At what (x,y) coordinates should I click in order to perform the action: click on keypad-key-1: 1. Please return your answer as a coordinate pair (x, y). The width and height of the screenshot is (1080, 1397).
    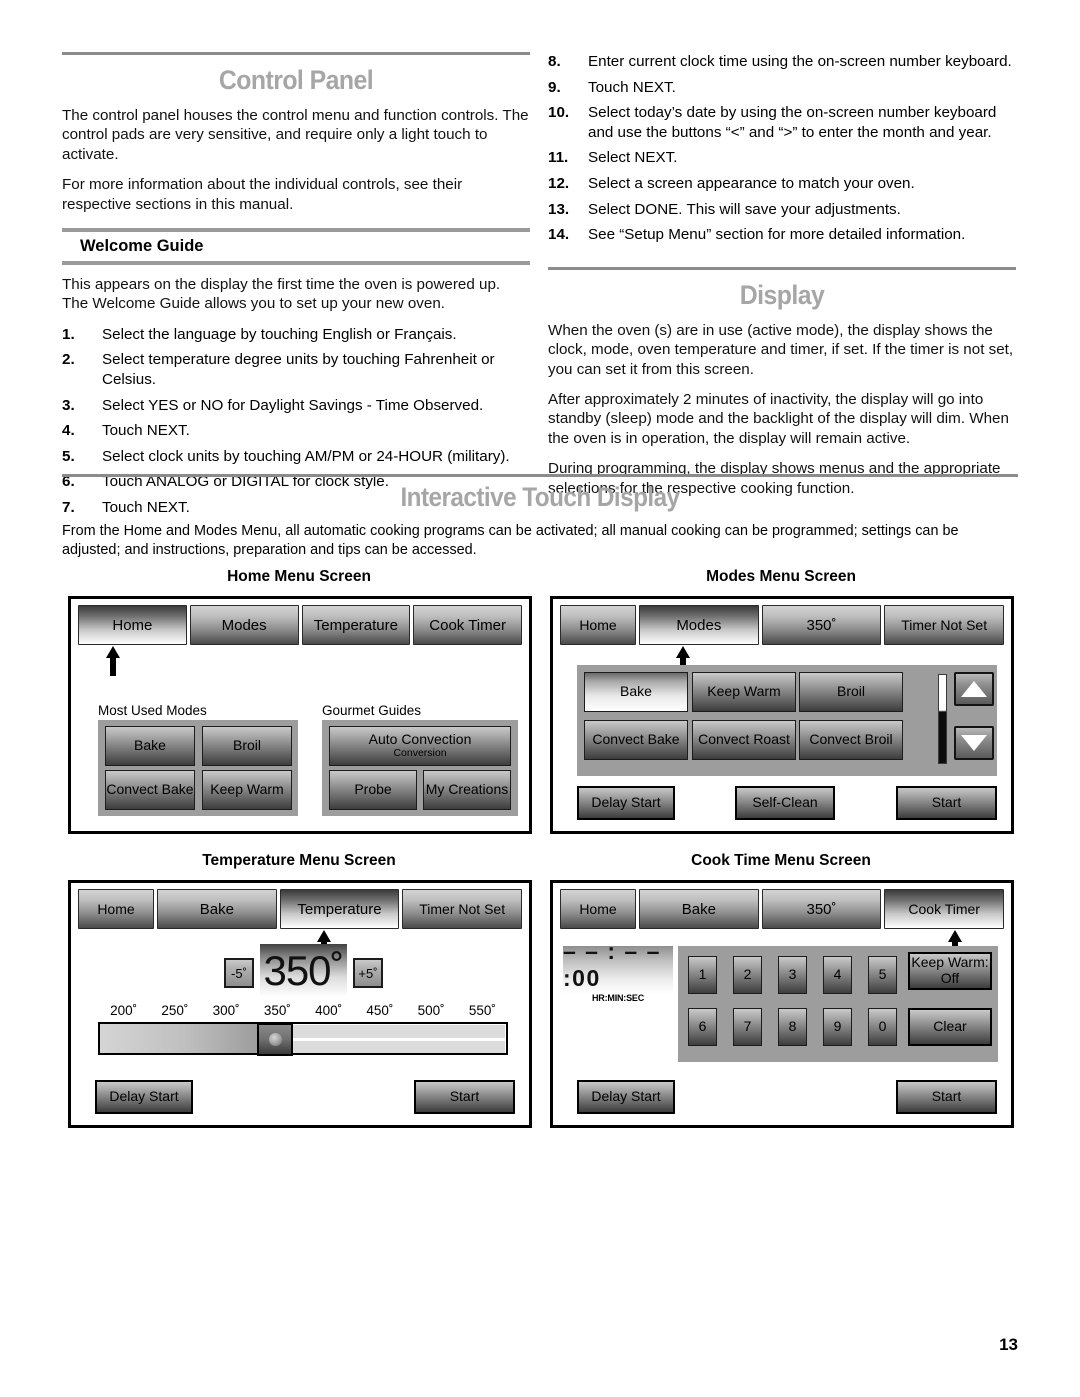
    Looking at the image, I should click on (702, 975).